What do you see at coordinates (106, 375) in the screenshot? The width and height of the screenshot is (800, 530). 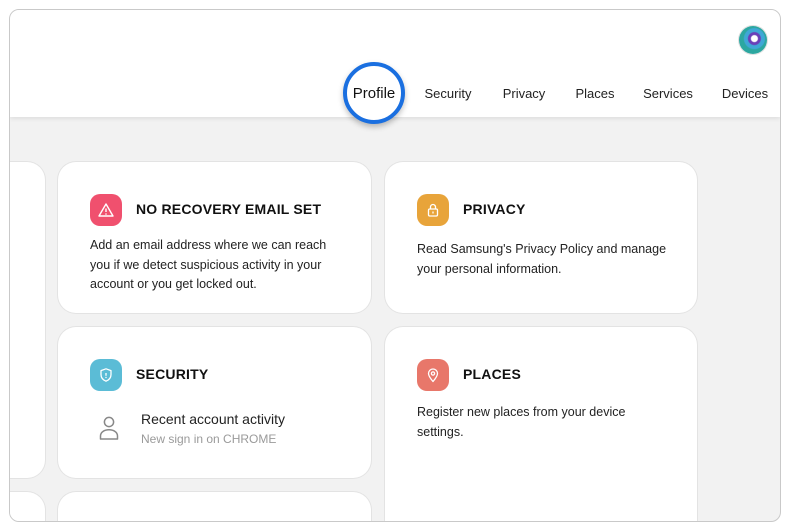 I see `shield-icon` at bounding box center [106, 375].